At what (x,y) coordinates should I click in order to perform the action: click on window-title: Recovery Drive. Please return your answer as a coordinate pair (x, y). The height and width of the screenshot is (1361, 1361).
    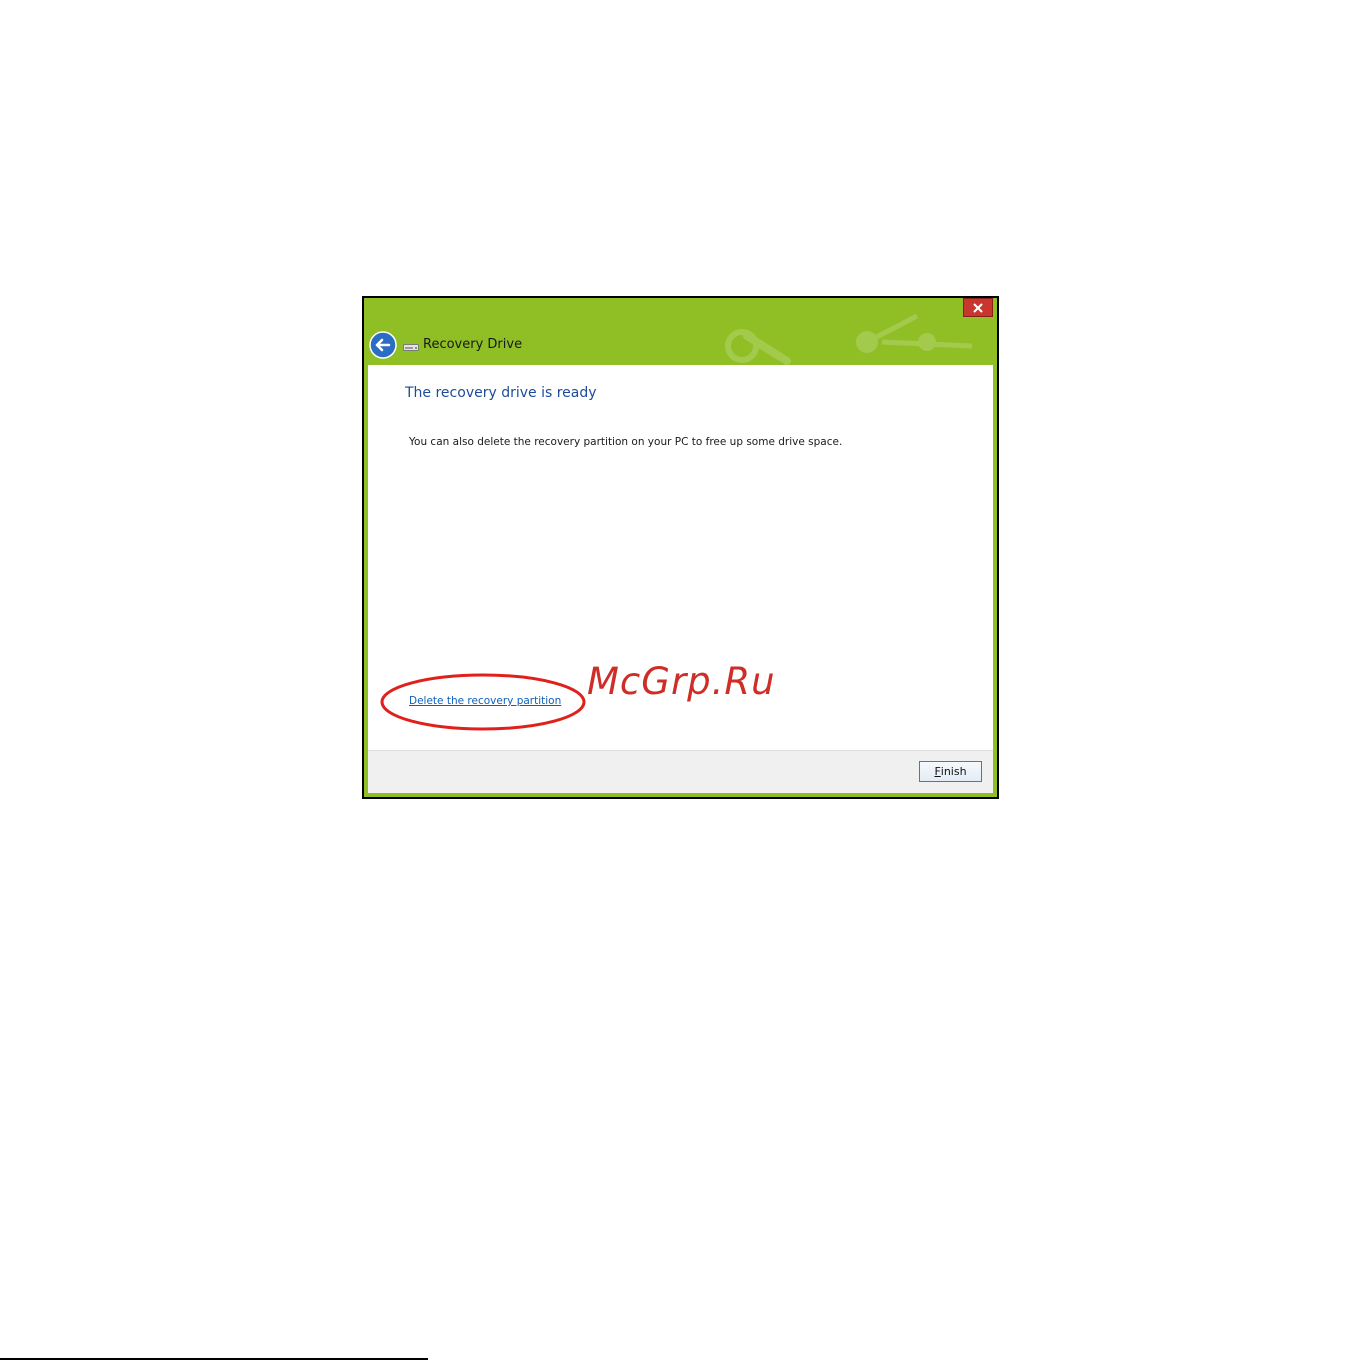
    Looking at the image, I should click on (473, 344).